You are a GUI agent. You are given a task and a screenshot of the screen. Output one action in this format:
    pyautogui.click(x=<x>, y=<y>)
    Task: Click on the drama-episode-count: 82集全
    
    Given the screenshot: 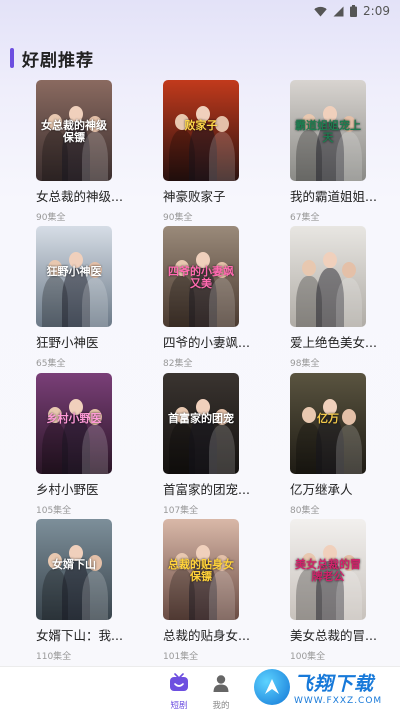 What is the action you would take?
    pyautogui.click(x=178, y=364)
    